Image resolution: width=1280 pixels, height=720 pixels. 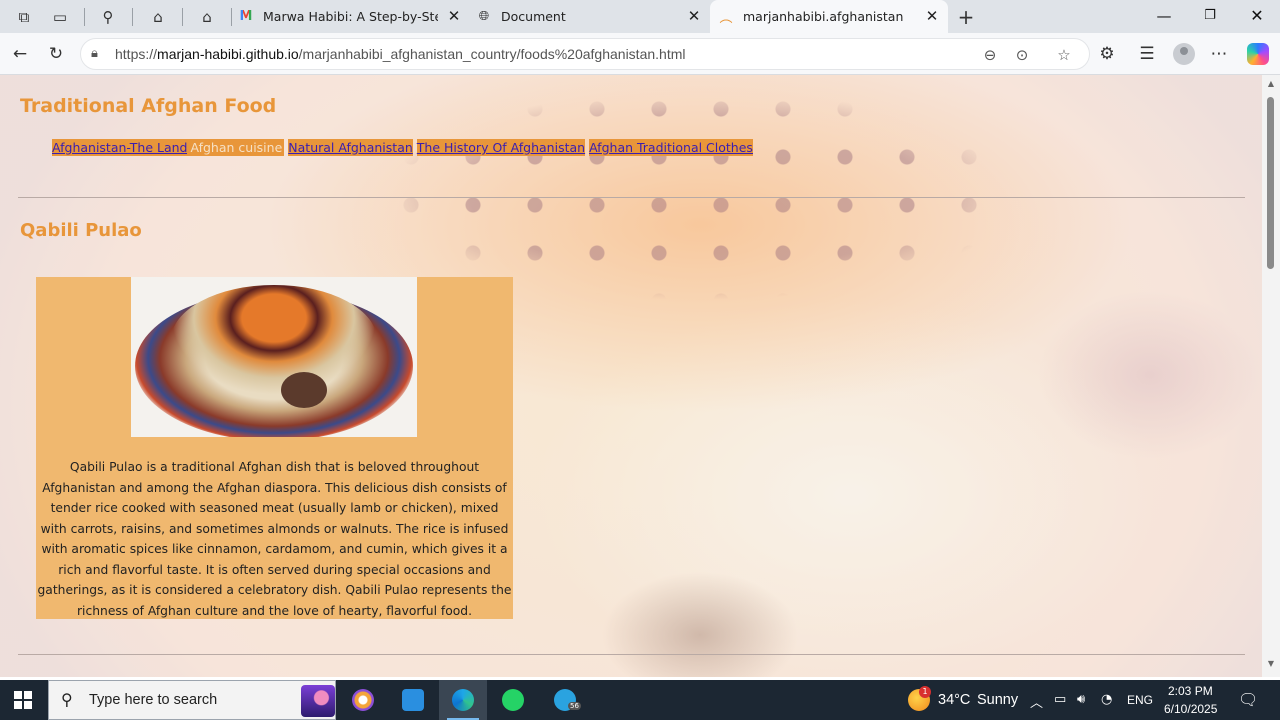 I want to click on nav-link-history-of-afghanistan: The History Of Afghanistan, so click(x=501, y=147).